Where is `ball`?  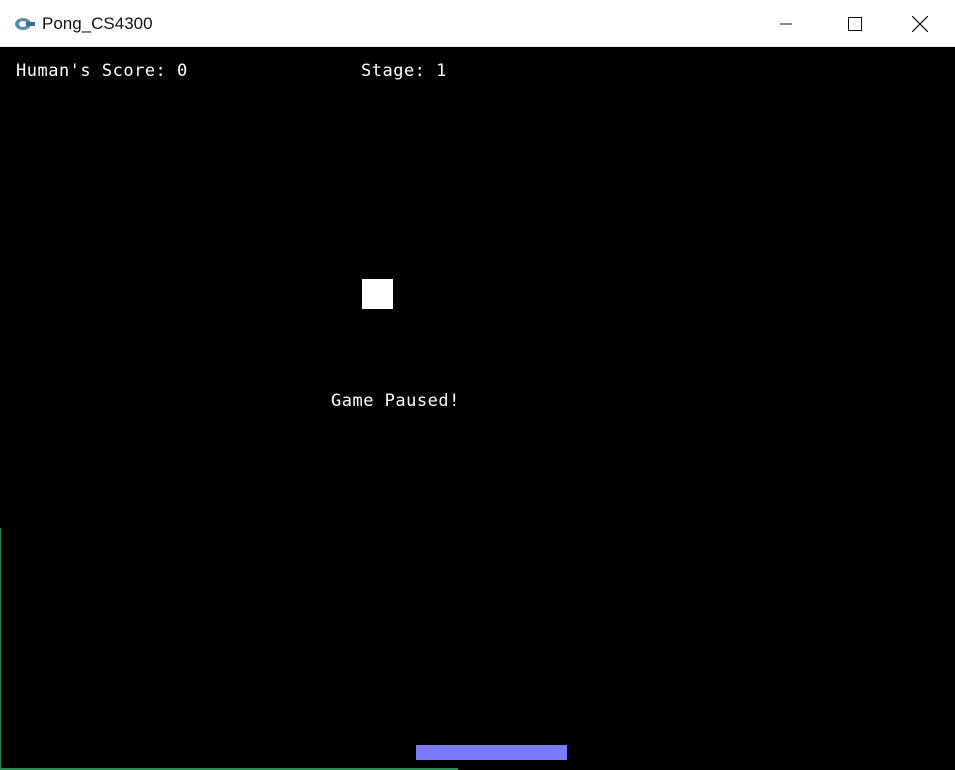
ball is located at coordinates (377, 294).